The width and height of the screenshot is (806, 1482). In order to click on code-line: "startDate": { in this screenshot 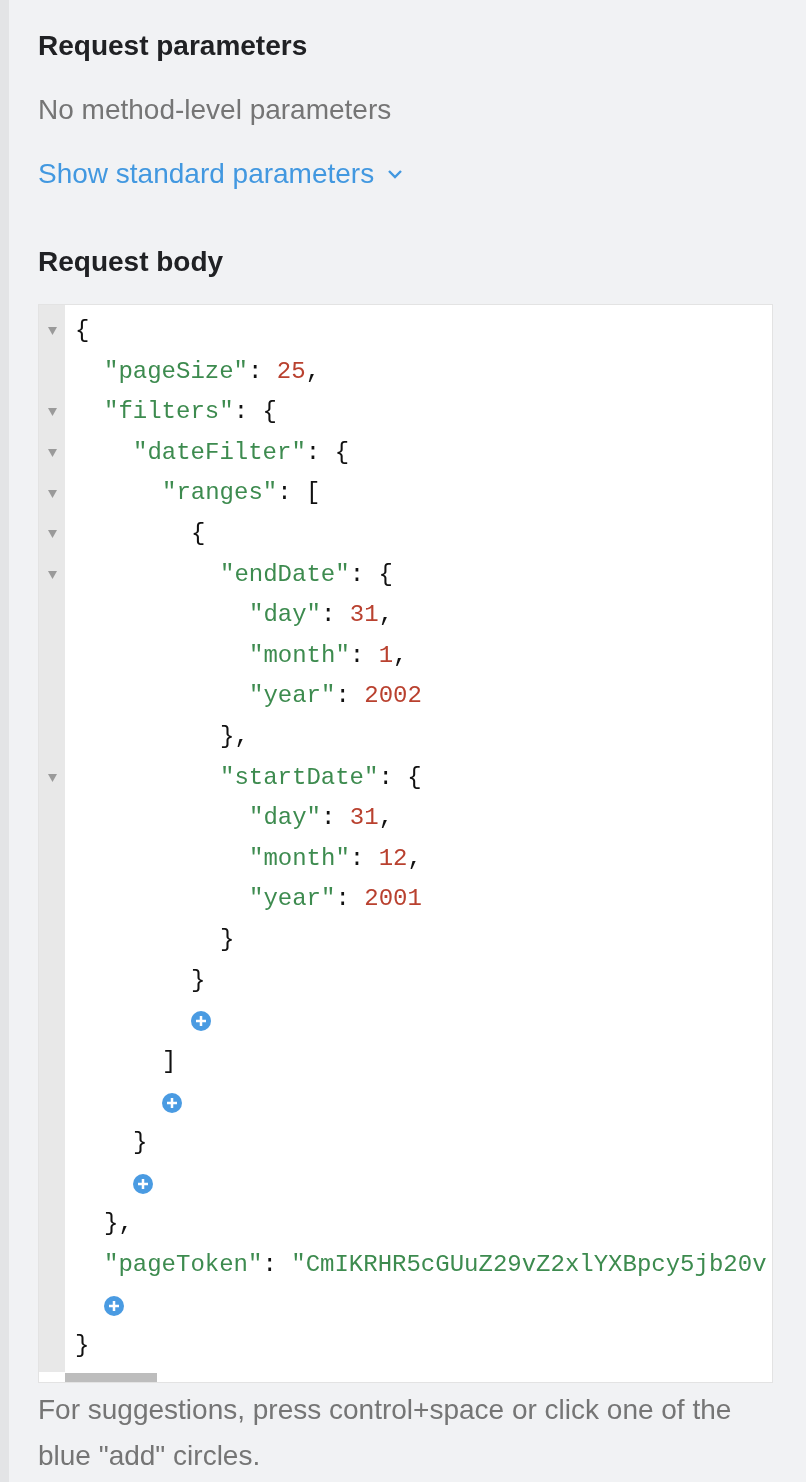, I will do `click(320, 777)`.